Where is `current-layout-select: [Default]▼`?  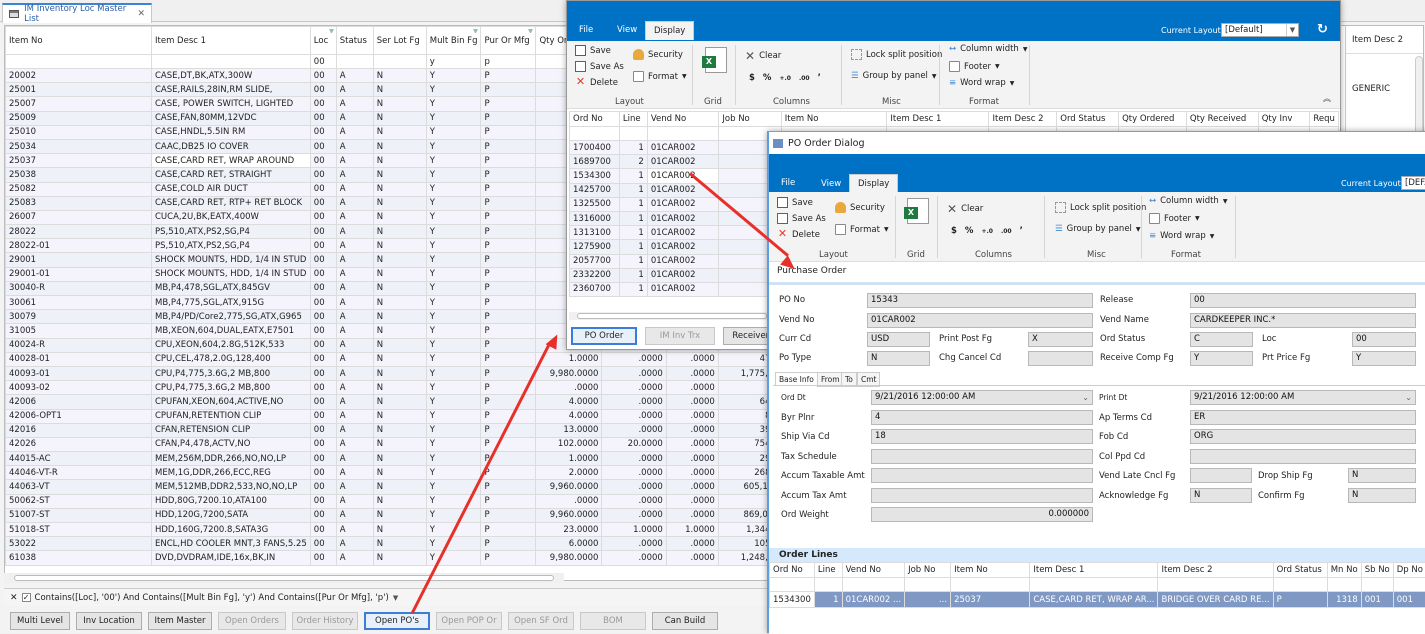 current-layout-select: [Default]▼ is located at coordinates (1260, 30).